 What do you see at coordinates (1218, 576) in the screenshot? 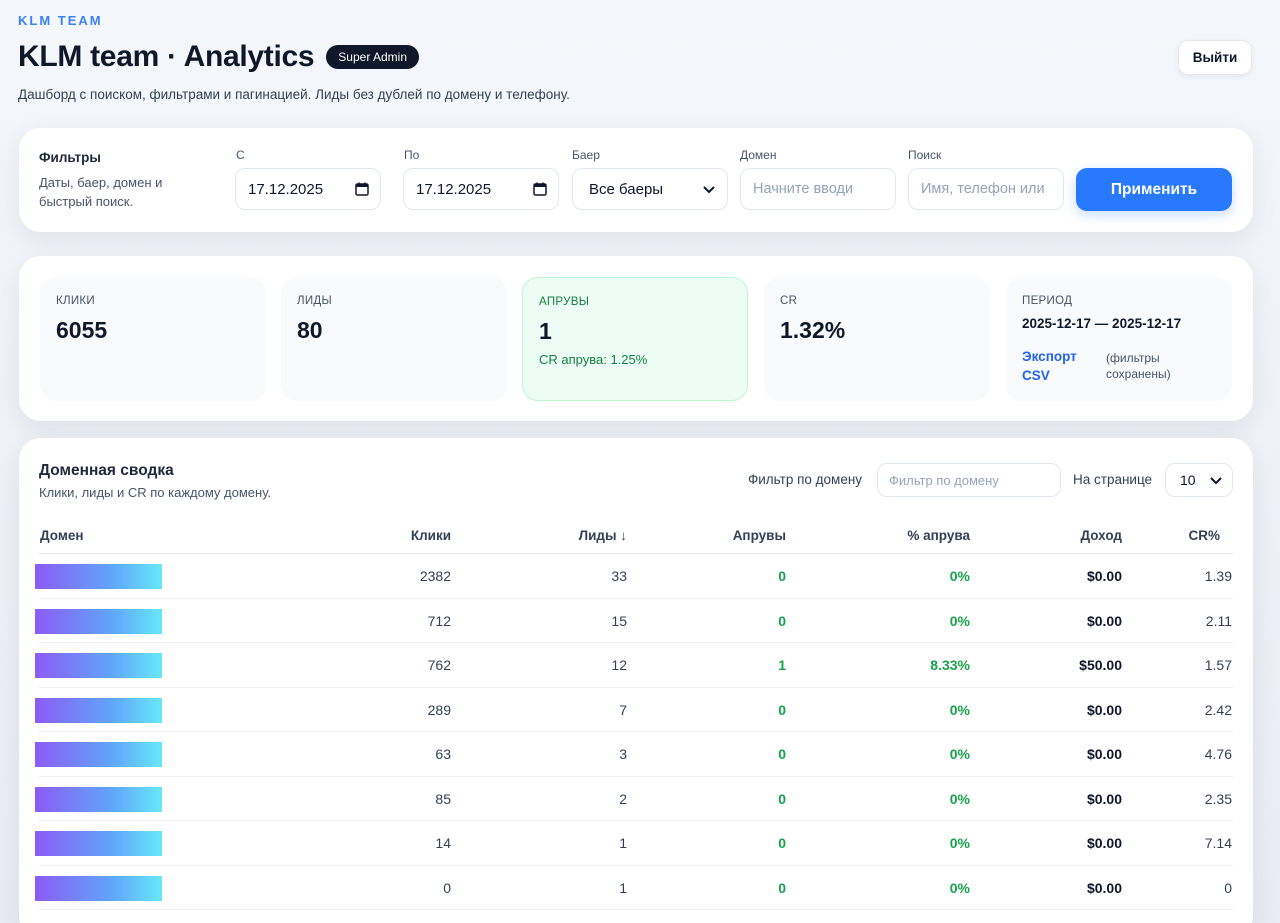
I see `cell-cr: 1.39` at bounding box center [1218, 576].